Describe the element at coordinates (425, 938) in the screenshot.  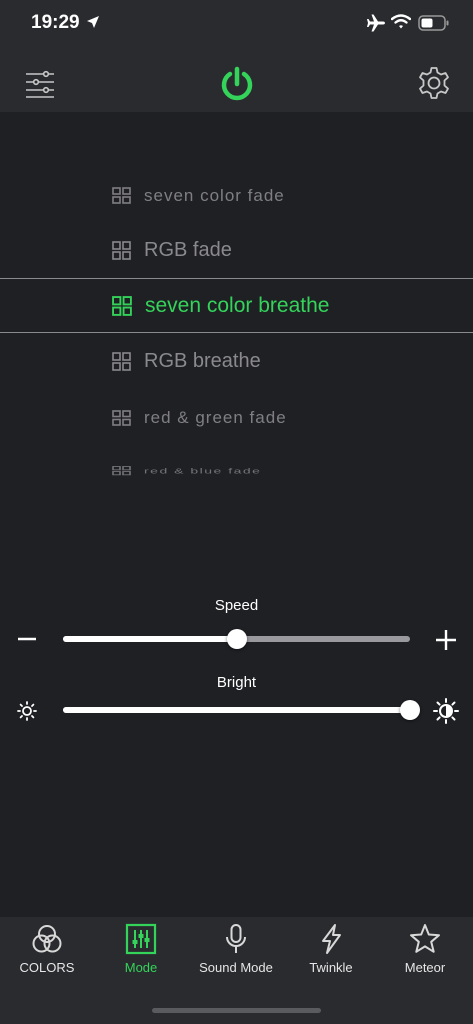
I see `star-icon` at that location.